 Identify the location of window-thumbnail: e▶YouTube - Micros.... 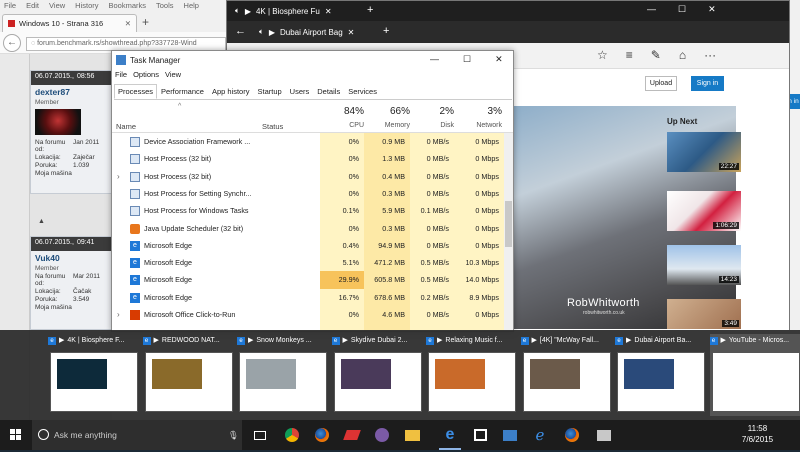
(755, 375).